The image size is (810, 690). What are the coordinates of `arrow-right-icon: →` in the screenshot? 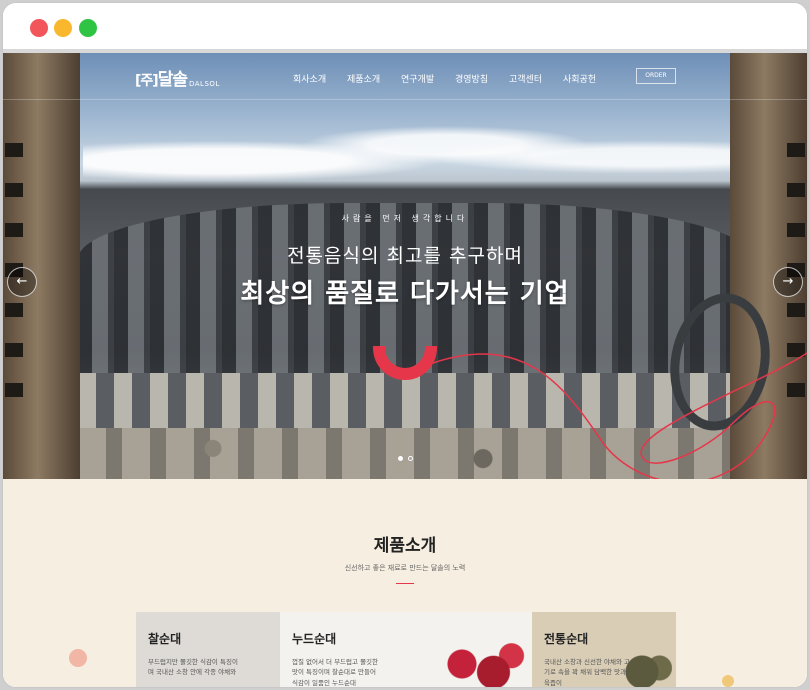 It's located at (788, 281).